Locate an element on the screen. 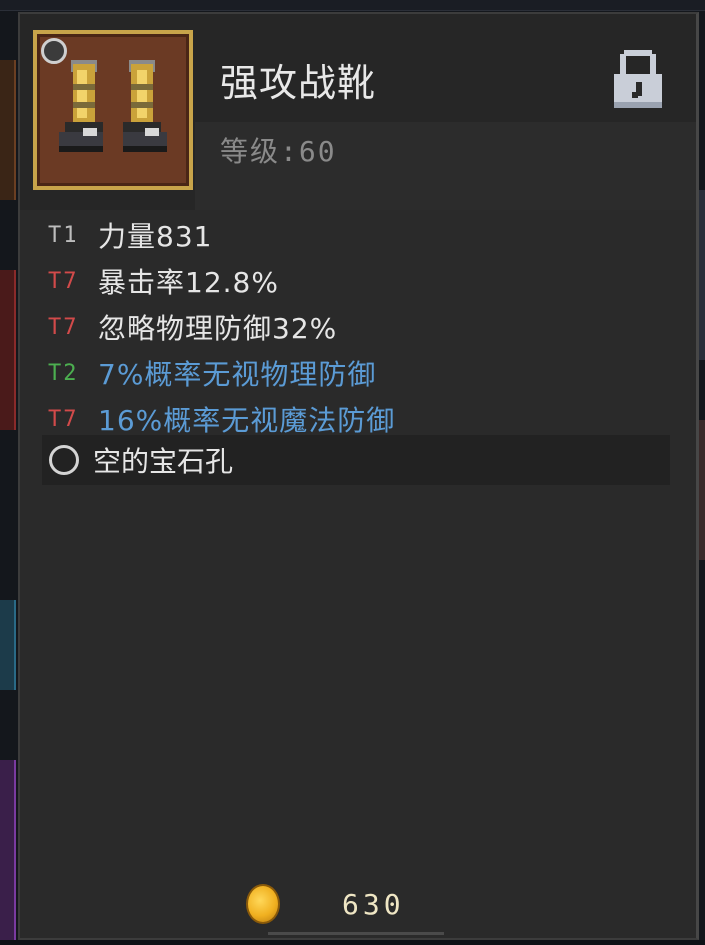  stat-text: 16%概率无视魔法防御 is located at coordinates (247, 420).